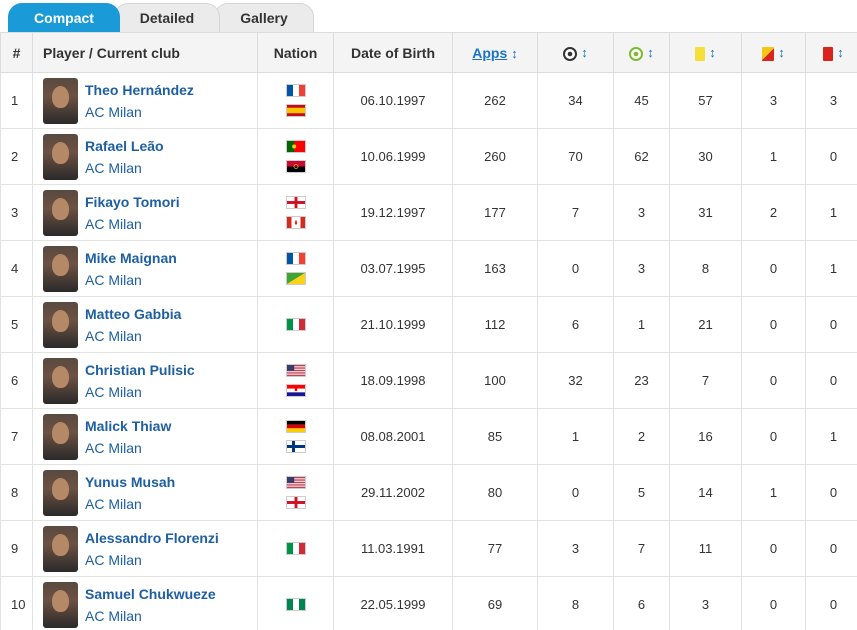  Describe the element at coordinates (641, 548) in the screenshot. I see `assists-cell: 7` at that location.